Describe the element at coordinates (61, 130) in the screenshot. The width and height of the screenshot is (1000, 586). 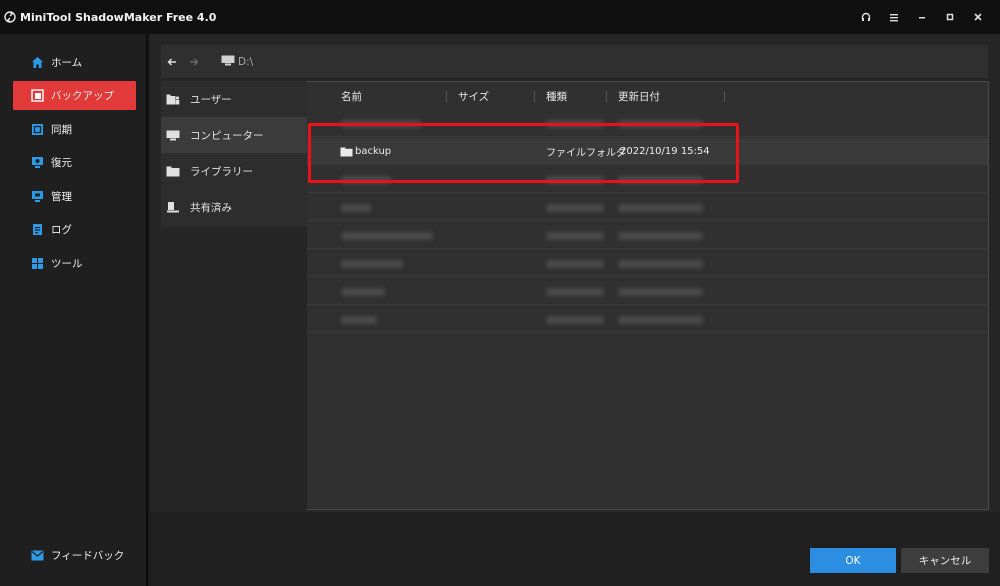
I see `sidebar-item-label: 同期` at that location.